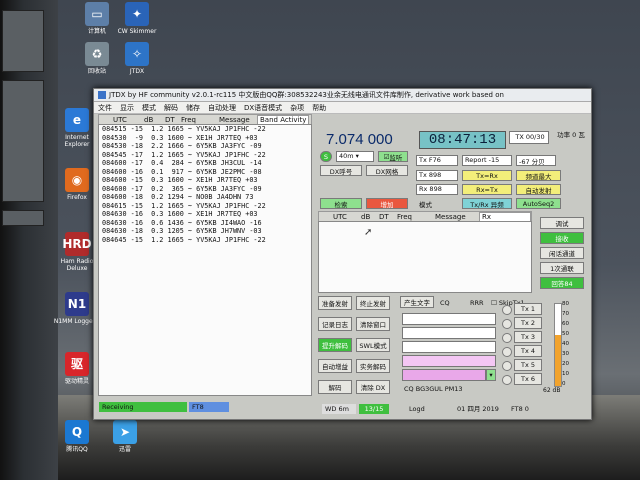 The height and width of the screenshot is (480, 640). What do you see at coordinates (124, 449) in the screenshot?
I see `desktop-shortcut-label: 迅雷` at bounding box center [124, 449].